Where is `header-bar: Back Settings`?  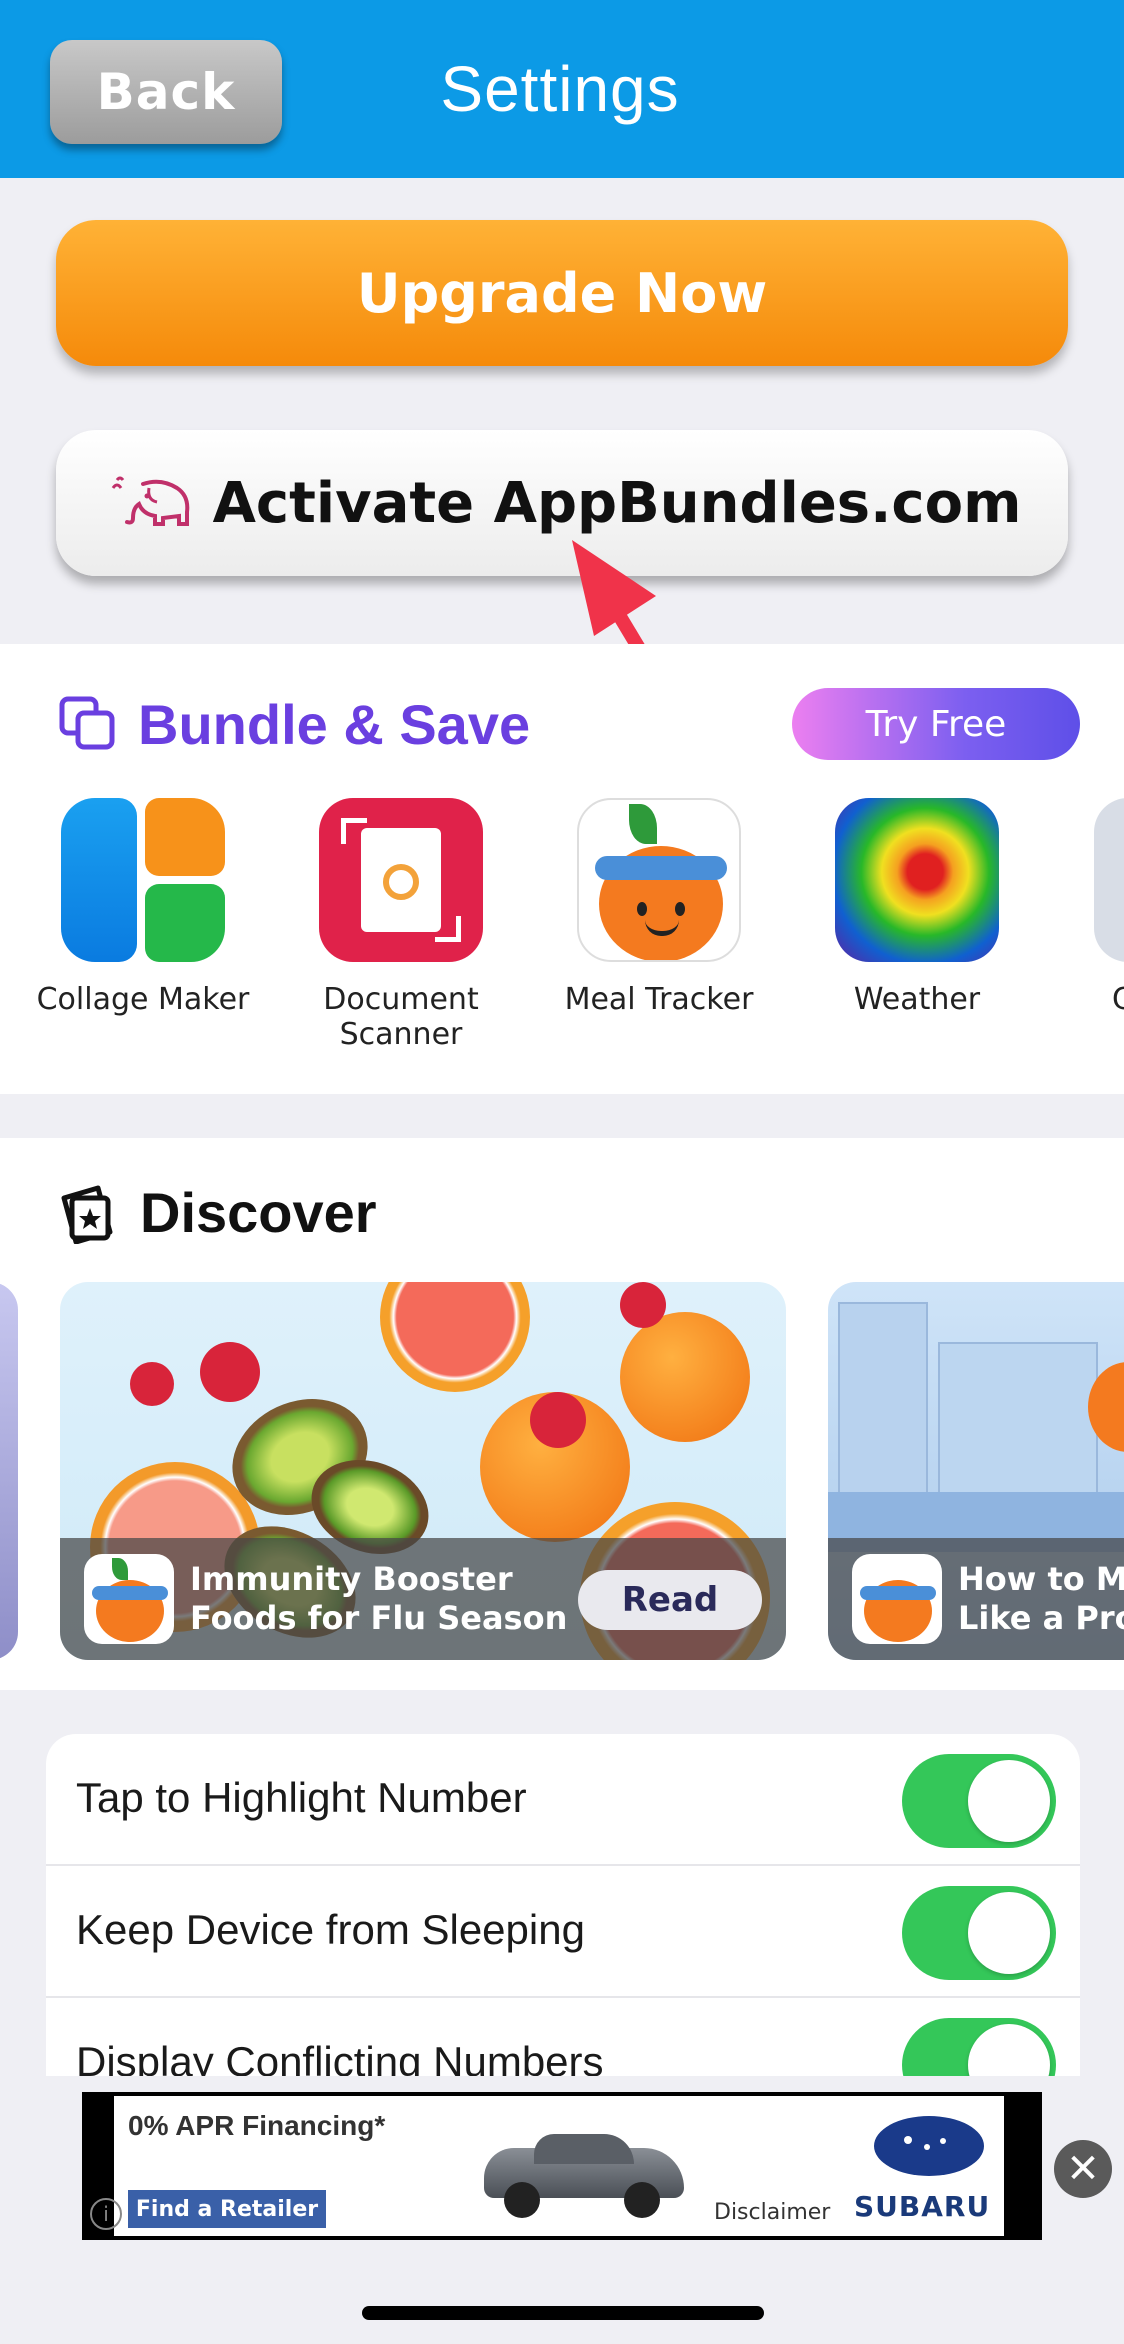
header-bar: Back Settings is located at coordinates (562, 89).